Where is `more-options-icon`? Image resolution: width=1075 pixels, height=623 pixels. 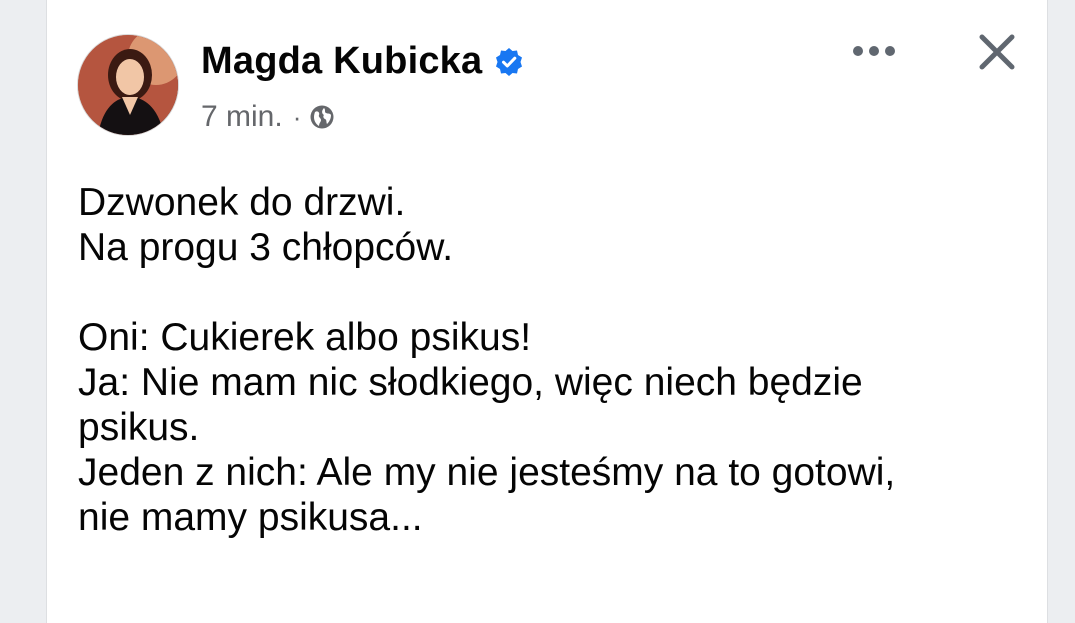 more-options-icon is located at coordinates (874, 51).